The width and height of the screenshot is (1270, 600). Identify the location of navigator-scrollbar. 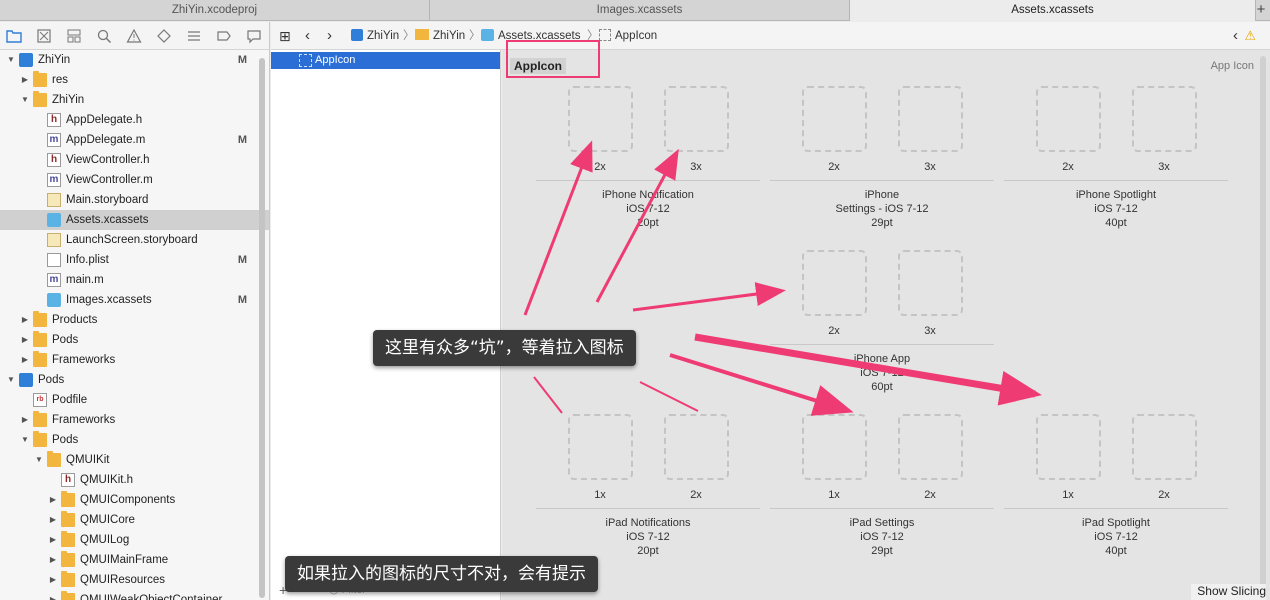
(262, 328).